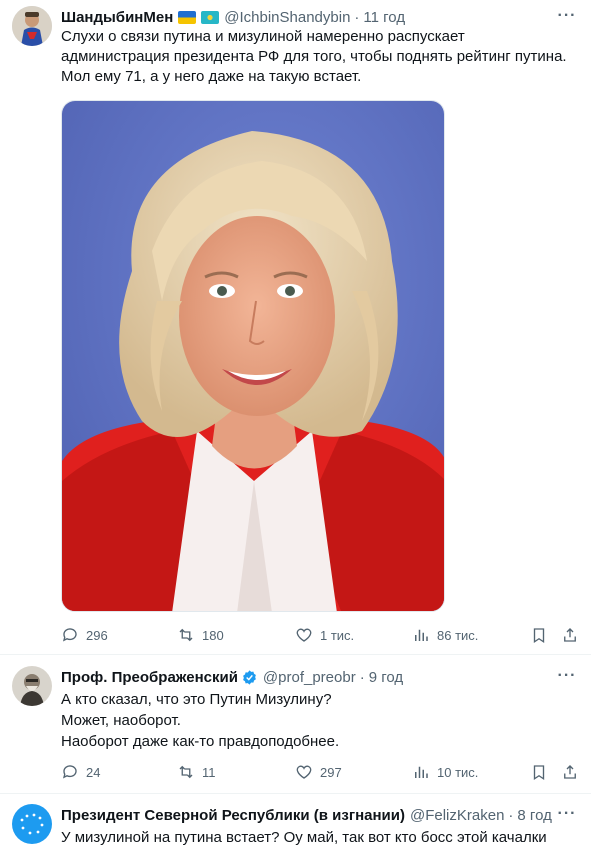  Describe the element at coordinates (309, 677) in the screenshot. I see `user-handle: @prof_preobr` at that location.